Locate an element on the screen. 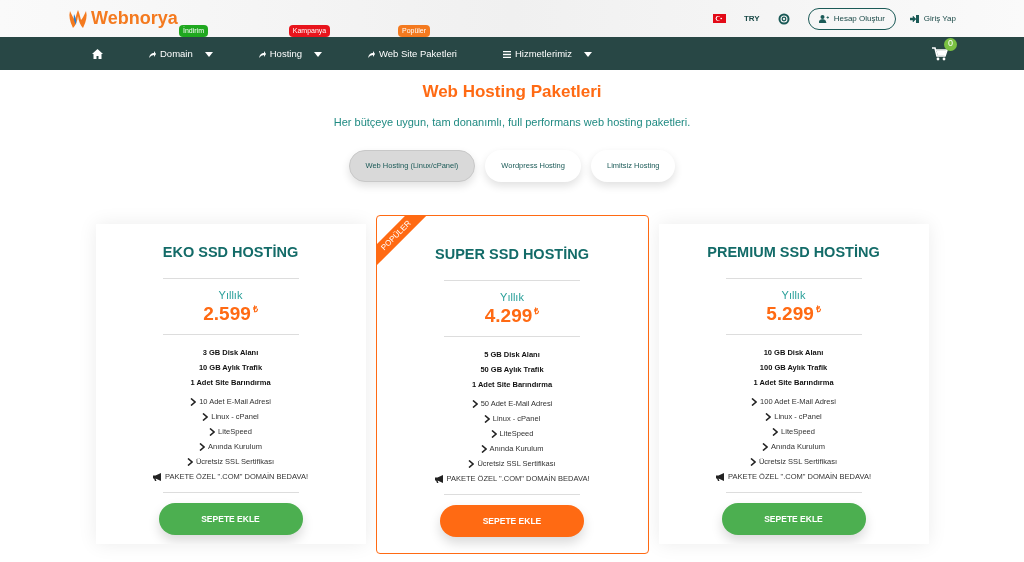 This screenshot has height=562, width=1024. cart-icon is located at coordinates (940, 53).